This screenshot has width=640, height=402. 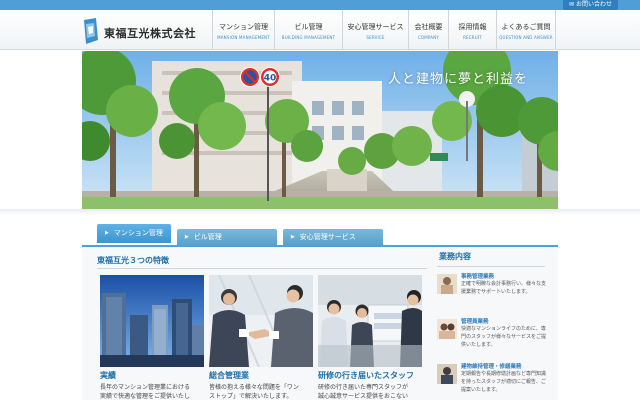 What do you see at coordinates (229, 375) in the screenshot?
I see `feature-card-title: 総合管理業` at bounding box center [229, 375].